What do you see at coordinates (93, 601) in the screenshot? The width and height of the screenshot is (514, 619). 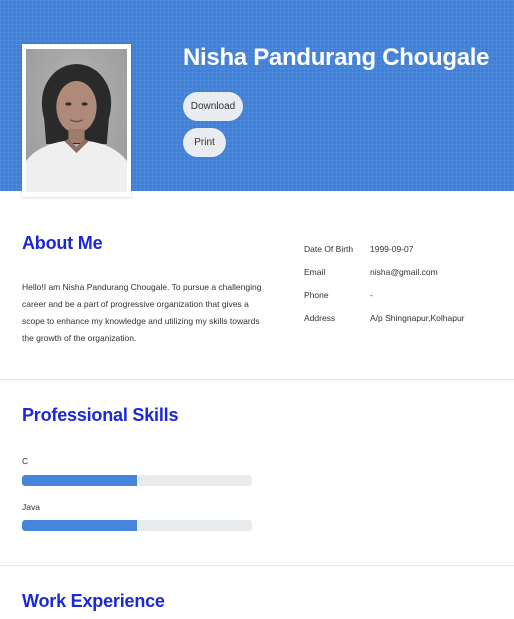 I see `work-title: Work Experience` at bounding box center [93, 601].